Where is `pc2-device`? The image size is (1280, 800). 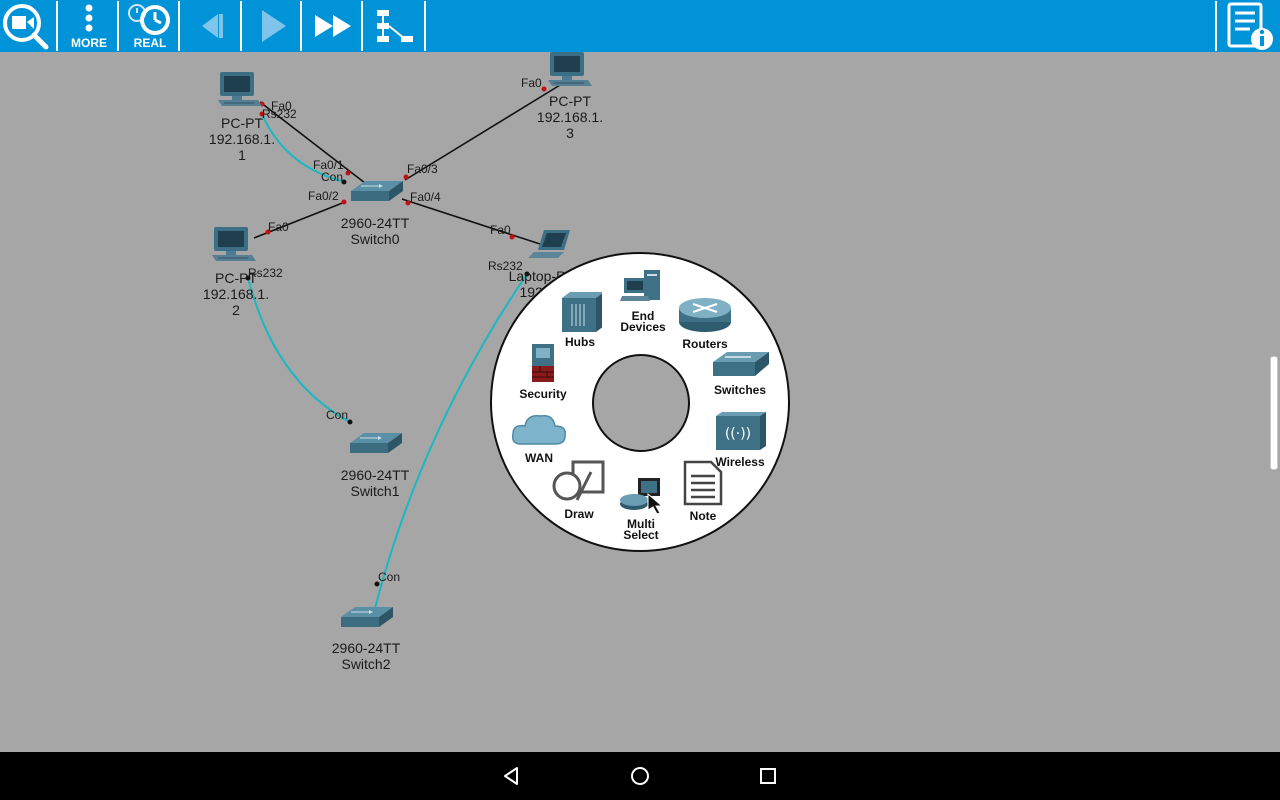 pc2-device is located at coordinates (234, 244).